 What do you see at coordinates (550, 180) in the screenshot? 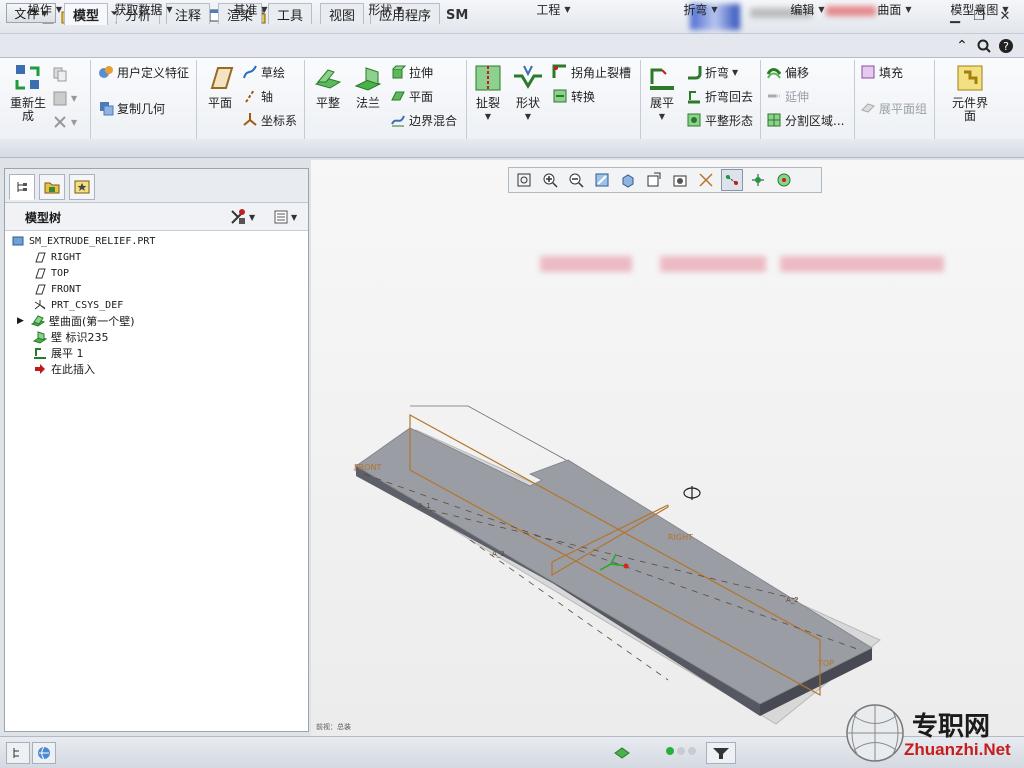
I see `zoom-in-icon` at bounding box center [550, 180].